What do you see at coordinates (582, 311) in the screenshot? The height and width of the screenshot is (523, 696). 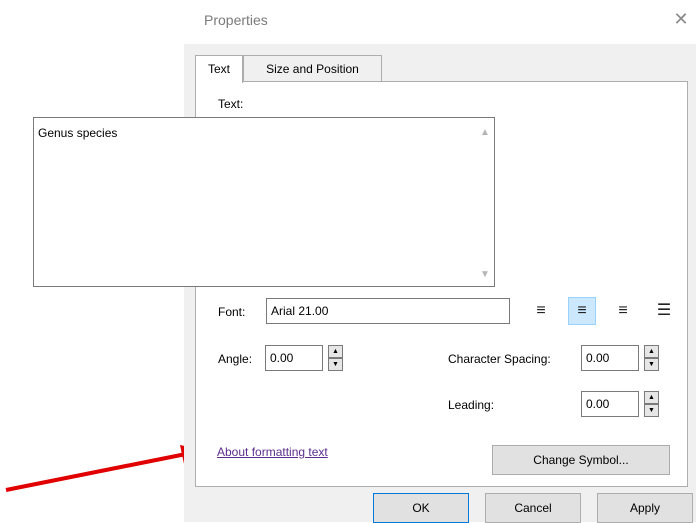 I see `align-center-icon: ≡` at bounding box center [582, 311].